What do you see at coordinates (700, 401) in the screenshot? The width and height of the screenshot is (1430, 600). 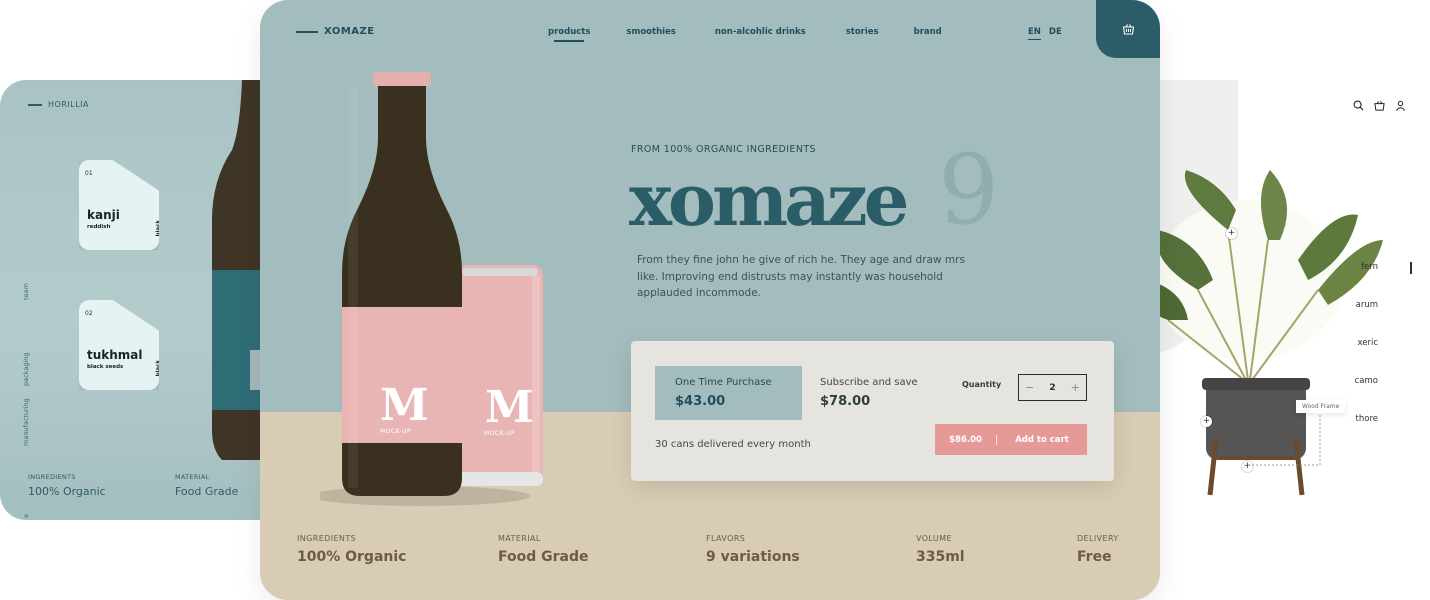 I see `option-price: $43.00` at bounding box center [700, 401].